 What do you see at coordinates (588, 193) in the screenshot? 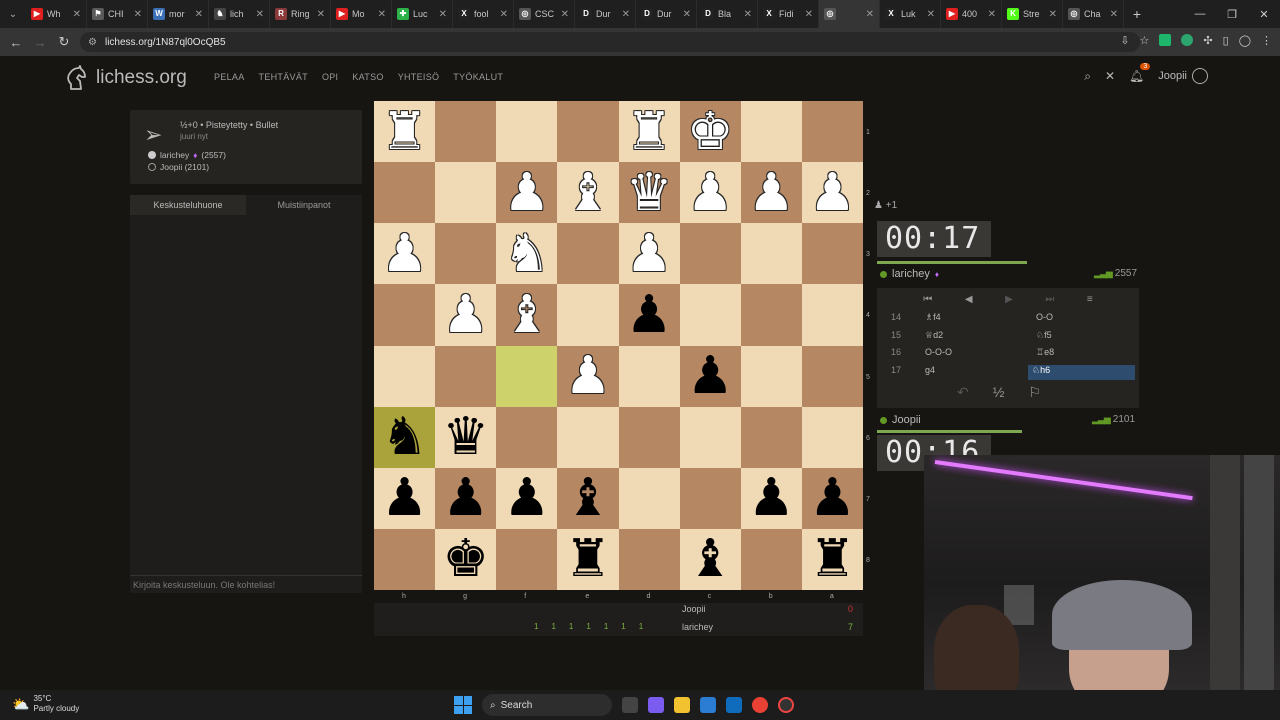
I see `white-piece: ♝` at bounding box center [588, 193].